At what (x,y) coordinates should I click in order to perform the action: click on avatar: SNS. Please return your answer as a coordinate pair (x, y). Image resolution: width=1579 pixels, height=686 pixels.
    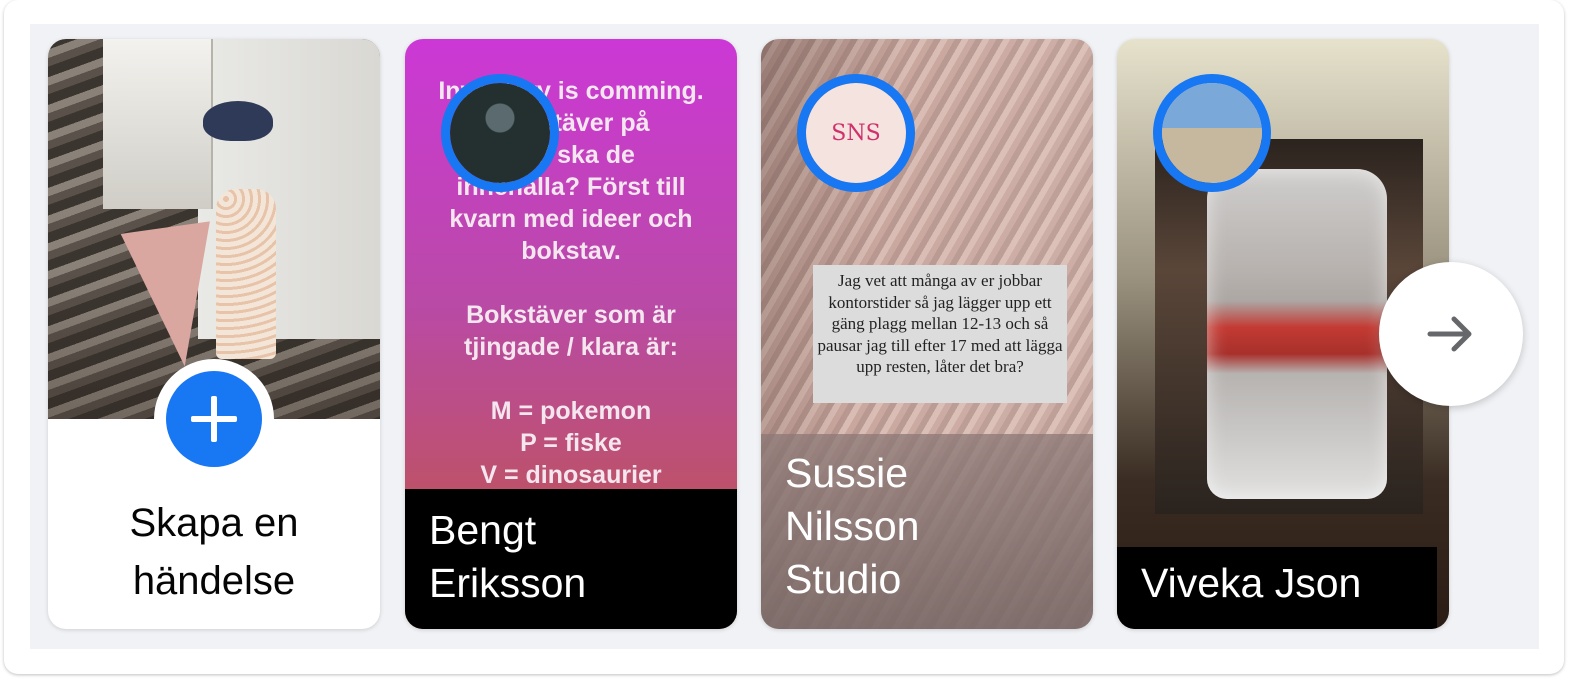
    Looking at the image, I should click on (856, 133).